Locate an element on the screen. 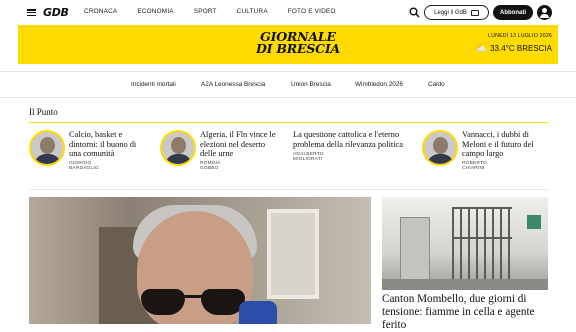 The width and height of the screenshot is (576, 332). nav-item-economia: ECONOMIA is located at coordinates (155, 11).